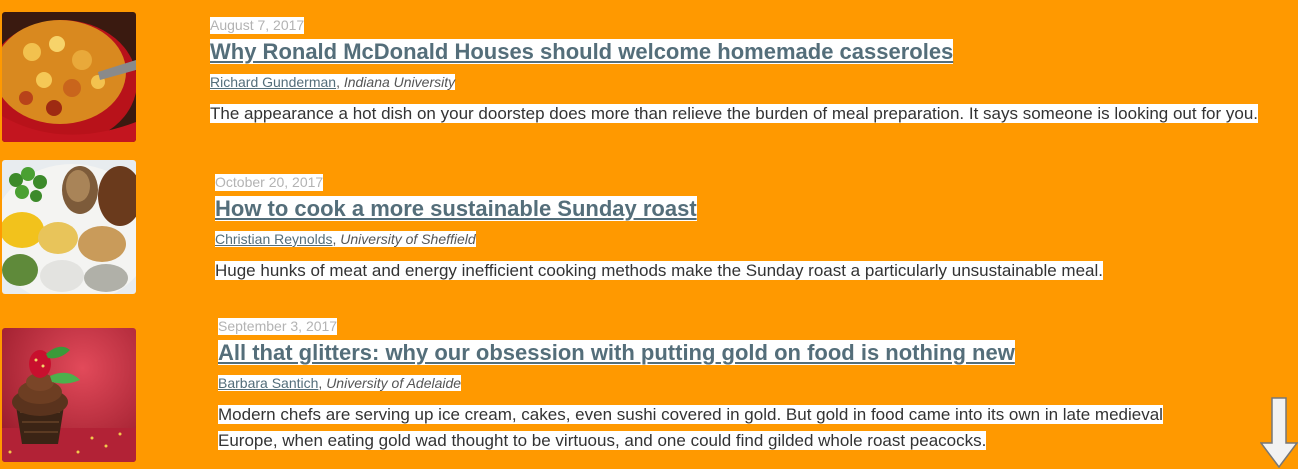 The image size is (1298, 469). Describe the element at coordinates (269, 182) in the screenshot. I see `article-date: October 20, 2017` at that location.